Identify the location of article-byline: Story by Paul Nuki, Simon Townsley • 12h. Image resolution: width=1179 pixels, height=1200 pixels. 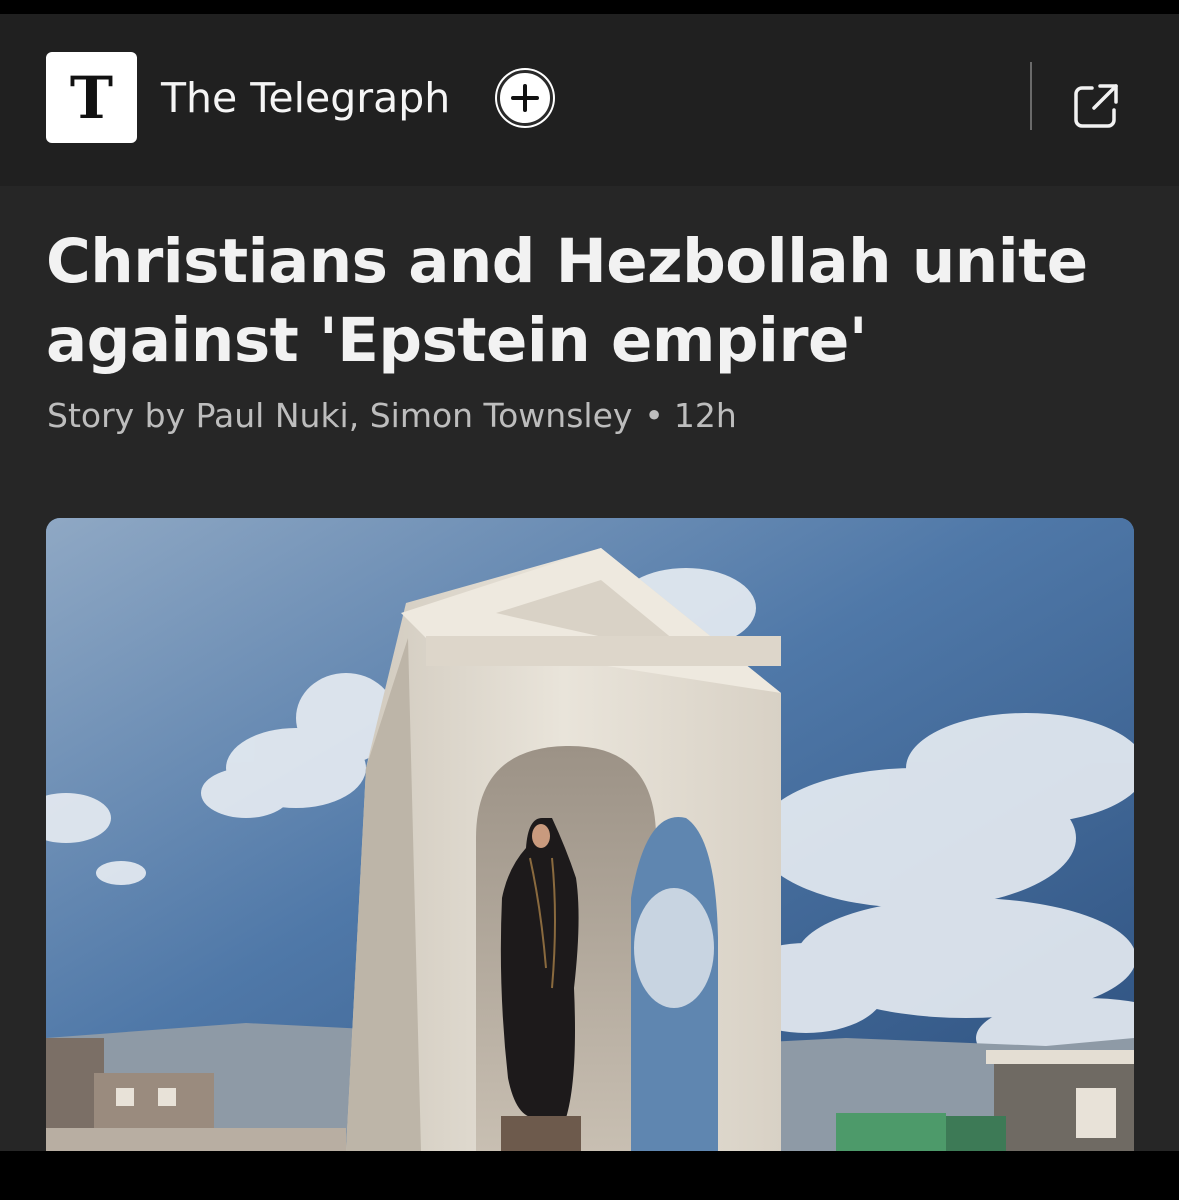
(392, 416).